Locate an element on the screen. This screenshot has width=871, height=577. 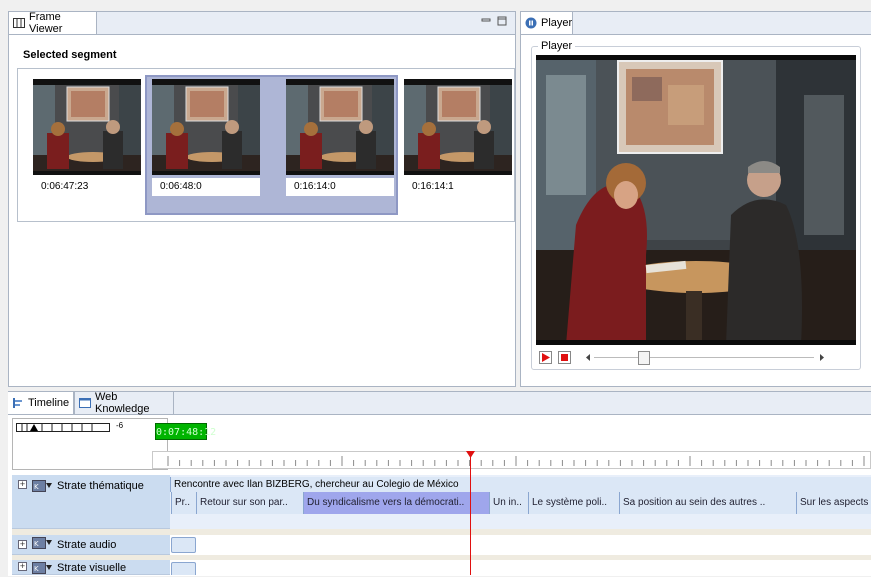
seek-left-arrow-icon is located at coordinates (588, 357).